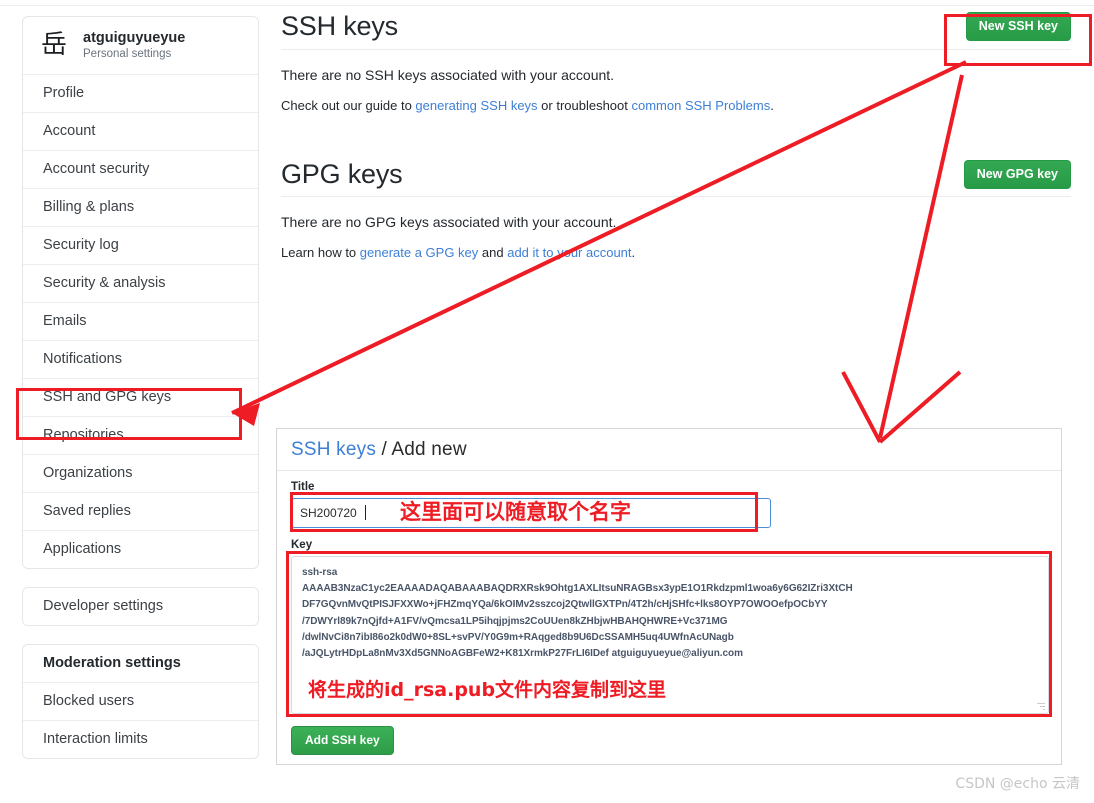 This screenshot has width=1094, height=803. What do you see at coordinates (1017, 784) in the screenshot?
I see `watermark: CSDN @echo 云清` at bounding box center [1017, 784].